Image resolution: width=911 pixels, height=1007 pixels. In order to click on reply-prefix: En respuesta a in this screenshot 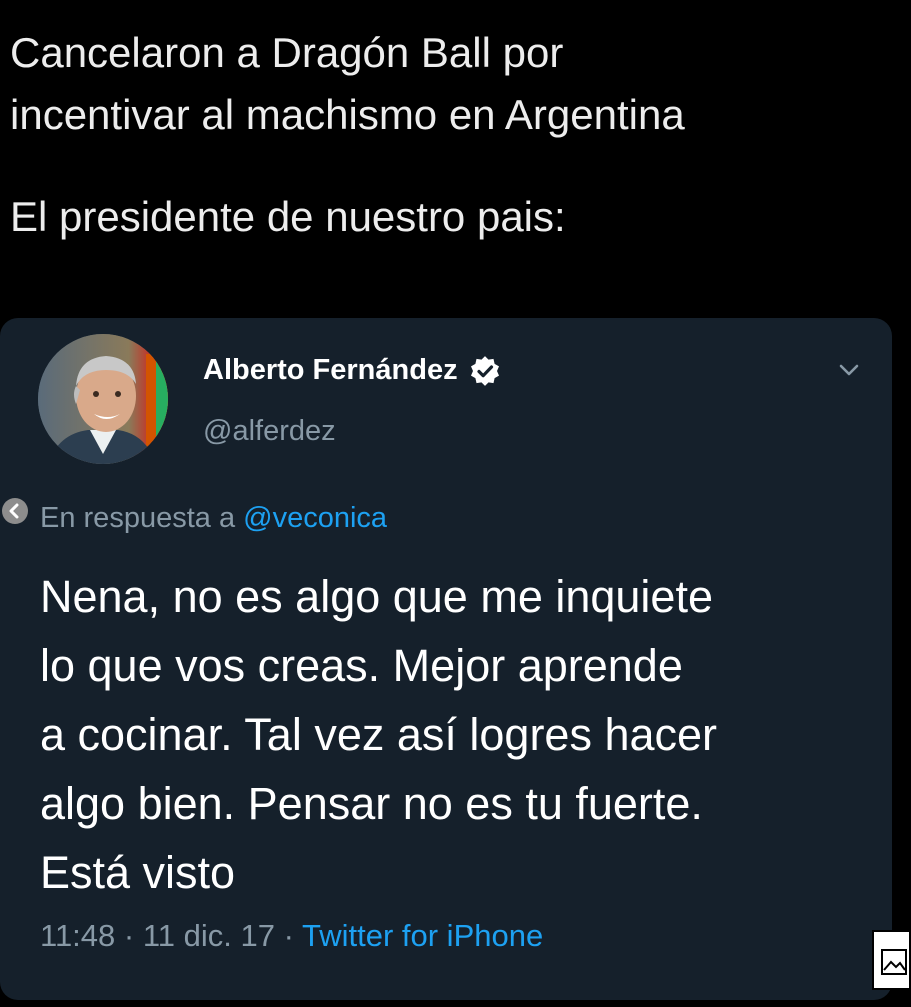, I will do `click(142, 518)`.